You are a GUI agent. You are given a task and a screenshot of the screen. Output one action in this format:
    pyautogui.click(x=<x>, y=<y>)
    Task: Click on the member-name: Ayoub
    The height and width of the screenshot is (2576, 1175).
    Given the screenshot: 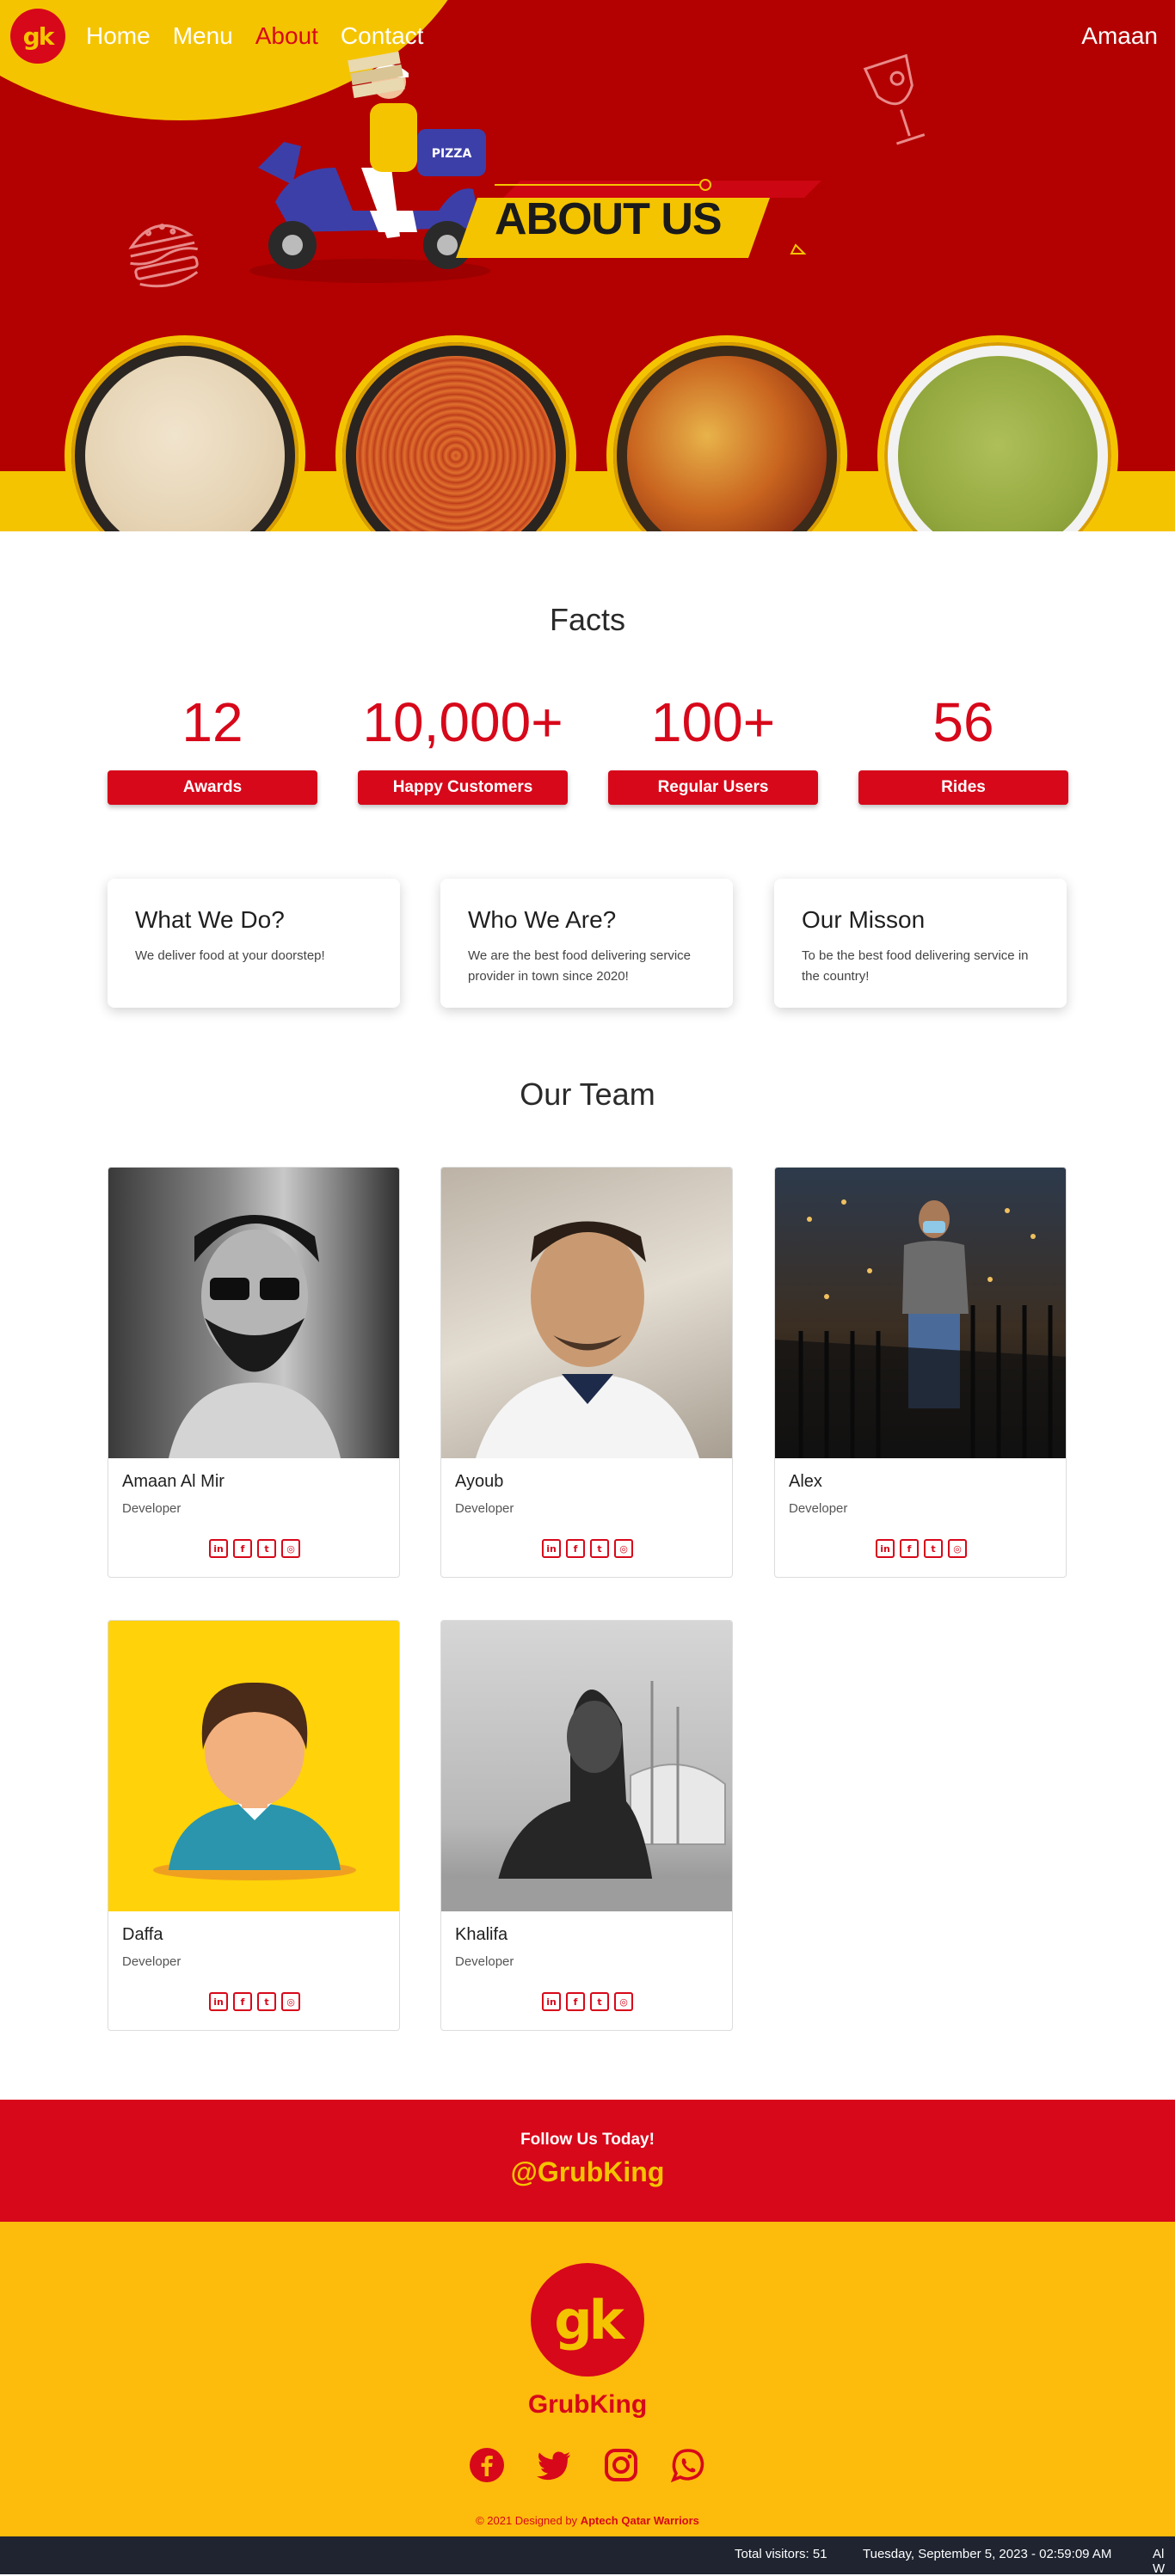 What is the action you would take?
    pyautogui.click(x=479, y=1481)
    